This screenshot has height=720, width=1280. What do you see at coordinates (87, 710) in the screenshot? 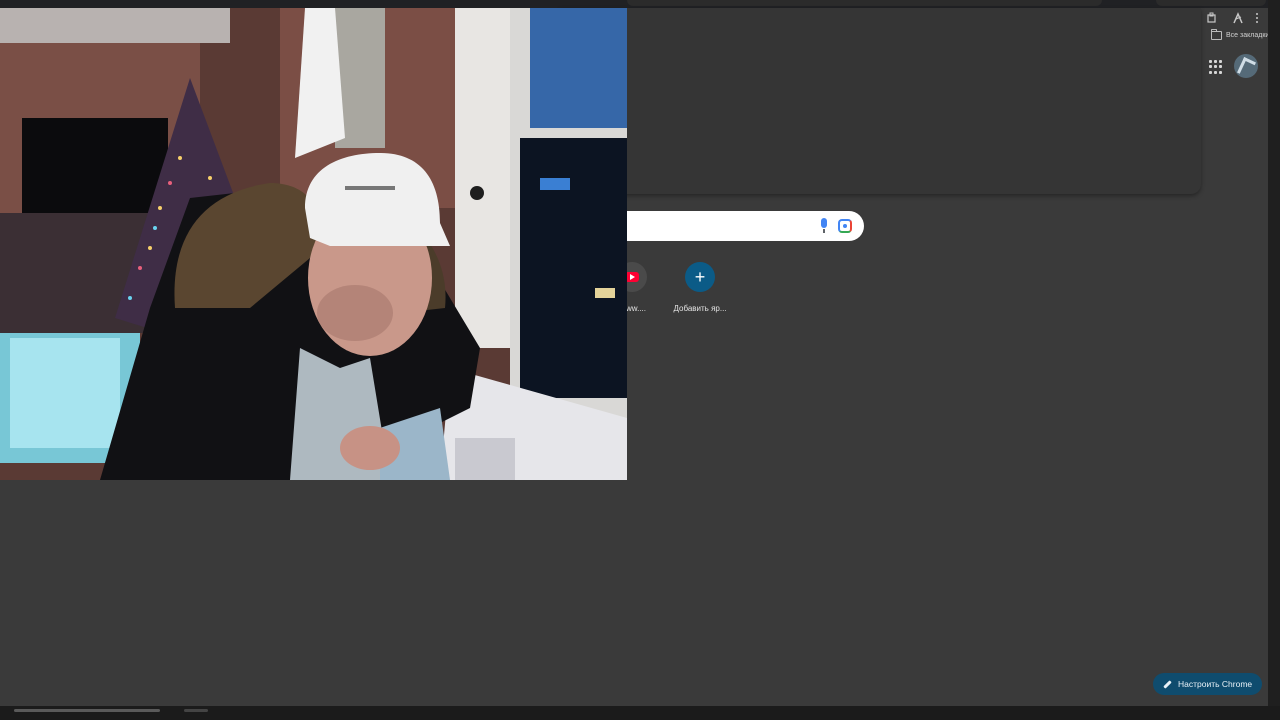
I see `horizontal-scrollbar` at bounding box center [87, 710].